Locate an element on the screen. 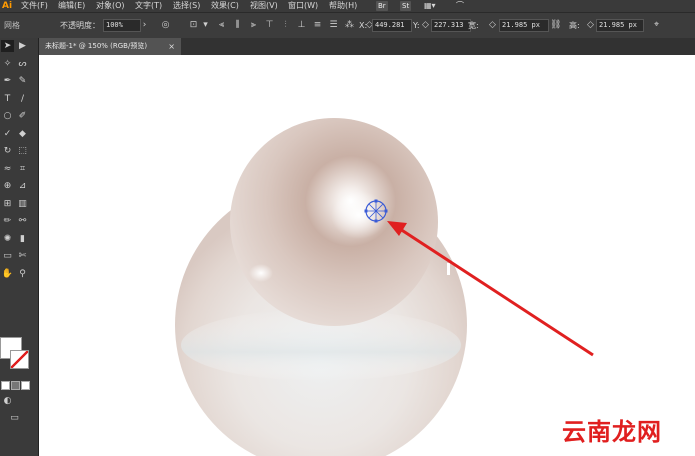 The image size is (695, 456). height-input: 21.985 px is located at coordinates (620, 25).